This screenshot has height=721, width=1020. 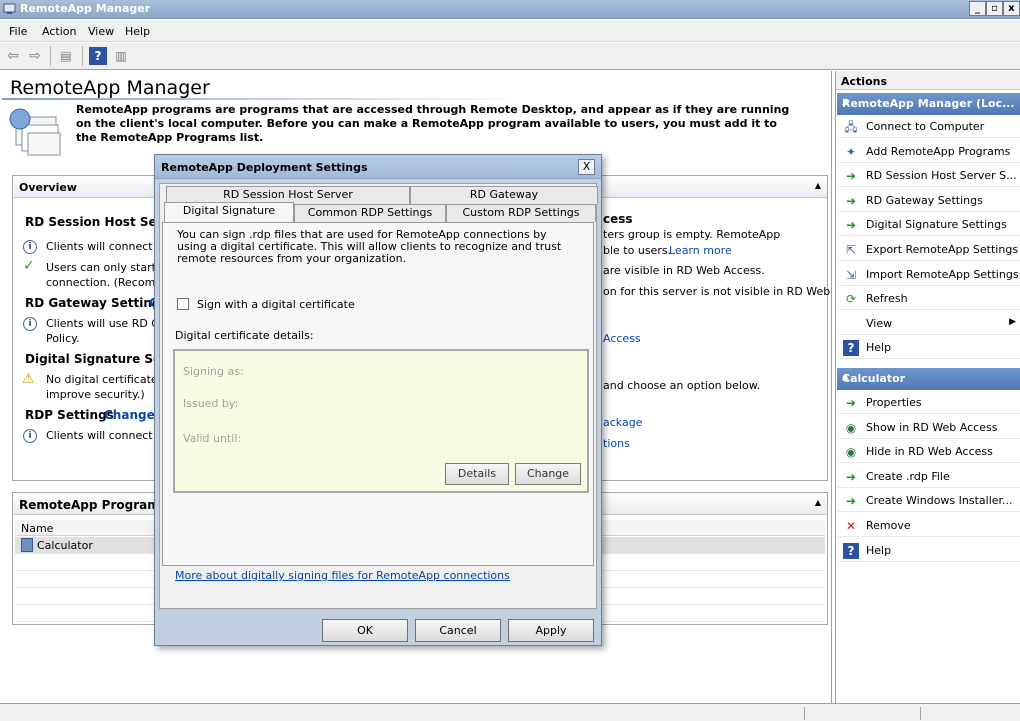 I want to click on tab-custom-rdp-settings: Custom RDP Settings, so click(x=521, y=213).